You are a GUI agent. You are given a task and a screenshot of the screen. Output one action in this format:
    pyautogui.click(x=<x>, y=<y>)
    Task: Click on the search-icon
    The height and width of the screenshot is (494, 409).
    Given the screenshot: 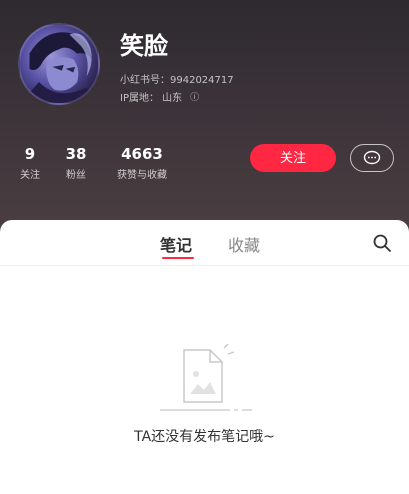 What is the action you would take?
    pyautogui.click(x=382, y=243)
    